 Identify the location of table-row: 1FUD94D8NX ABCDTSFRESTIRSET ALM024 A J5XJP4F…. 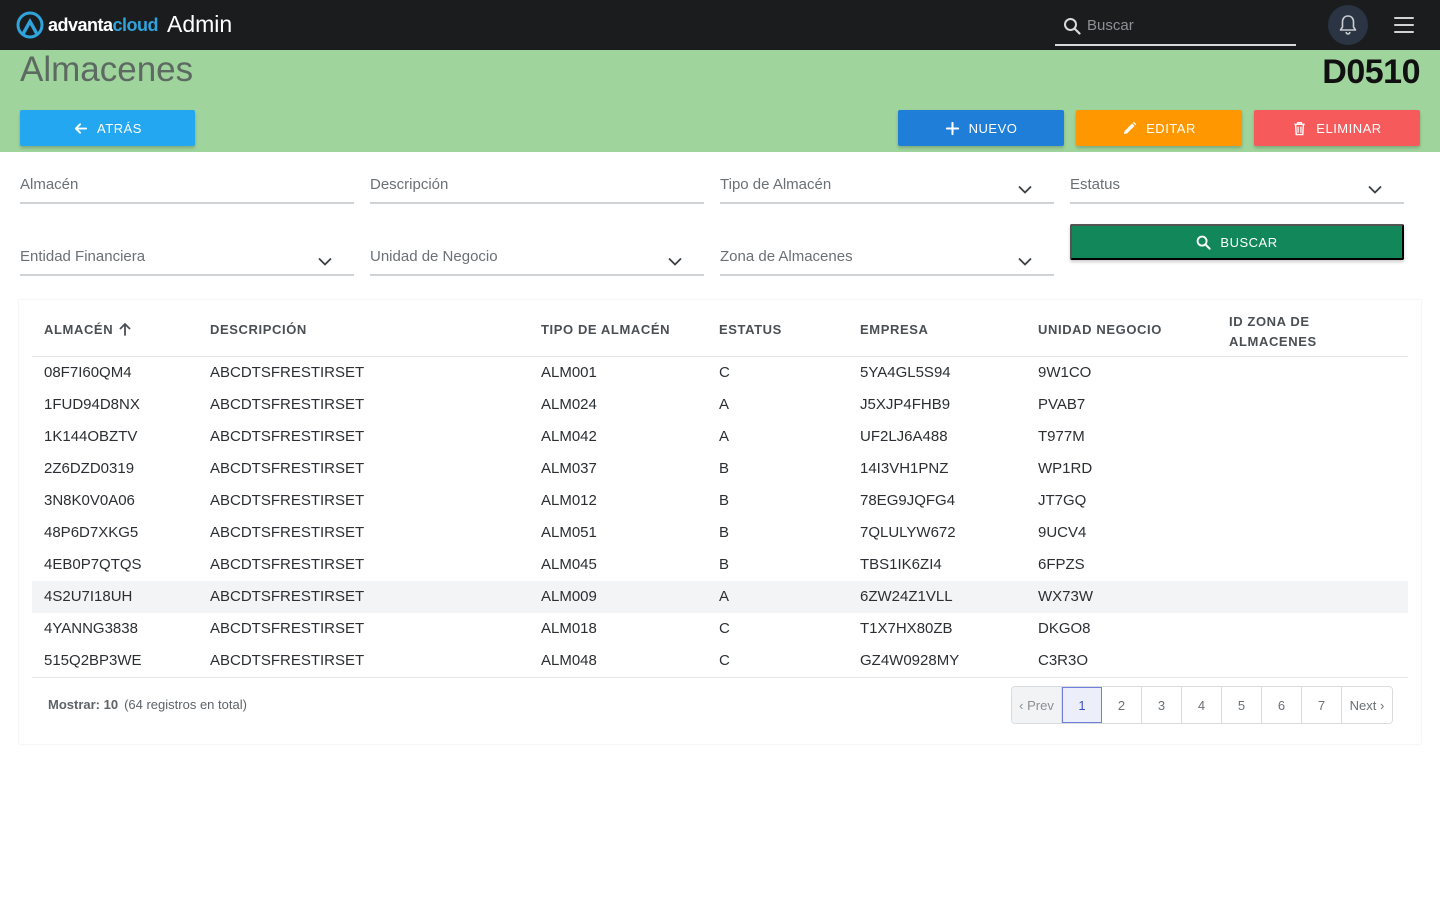
(720, 405).